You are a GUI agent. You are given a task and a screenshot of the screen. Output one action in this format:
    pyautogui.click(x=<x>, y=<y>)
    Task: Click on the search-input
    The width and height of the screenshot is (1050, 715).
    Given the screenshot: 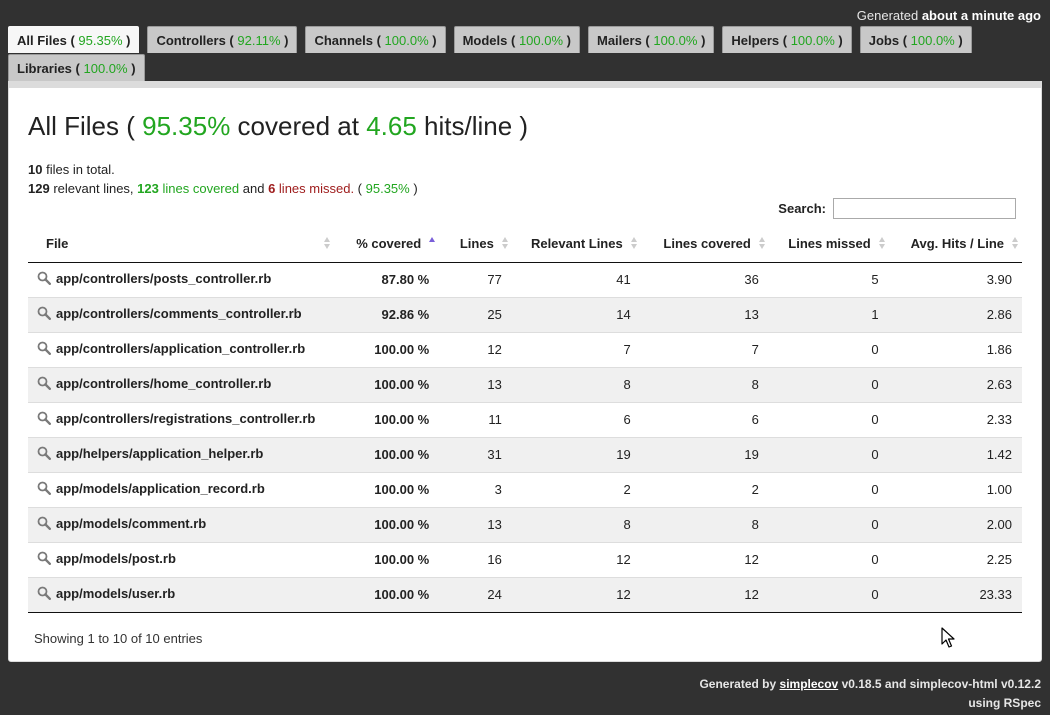 What is the action you would take?
    pyautogui.click(x=924, y=208)
    